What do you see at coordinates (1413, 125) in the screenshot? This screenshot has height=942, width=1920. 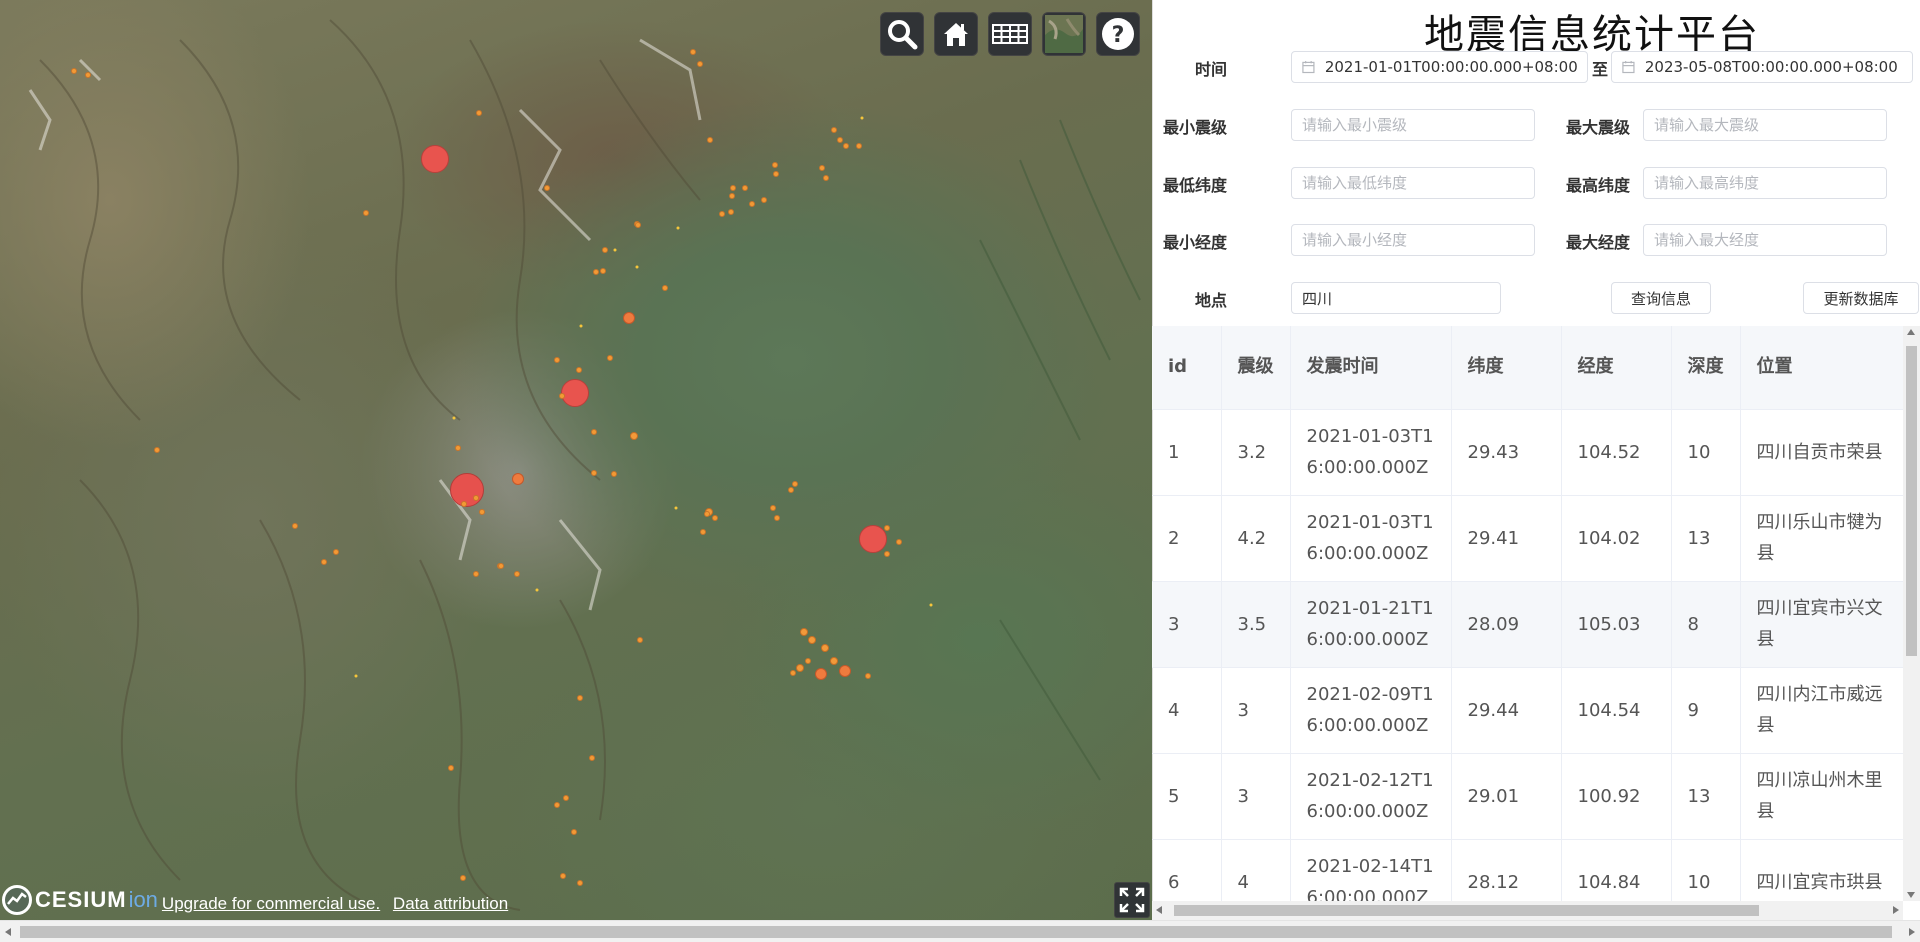 I see `min-magnitude-input` at bounding box center [1413, 125].